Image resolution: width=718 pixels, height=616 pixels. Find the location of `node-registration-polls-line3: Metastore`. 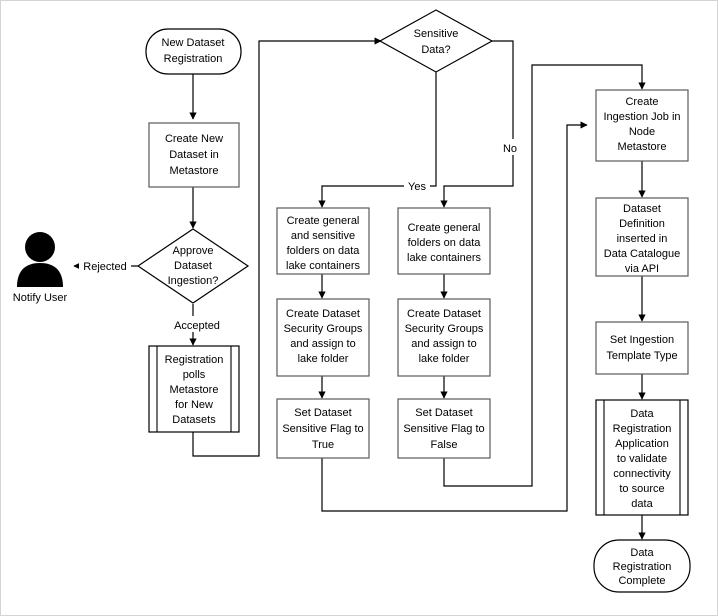

node-registration-polls-line3: Metastore is located at coordinates (194, 390).